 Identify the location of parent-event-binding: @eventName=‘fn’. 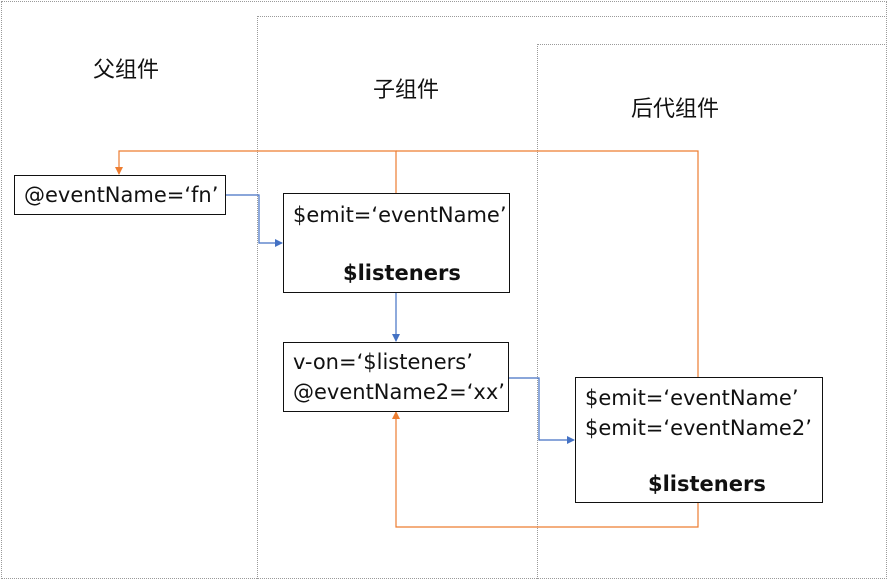
(121, 195).